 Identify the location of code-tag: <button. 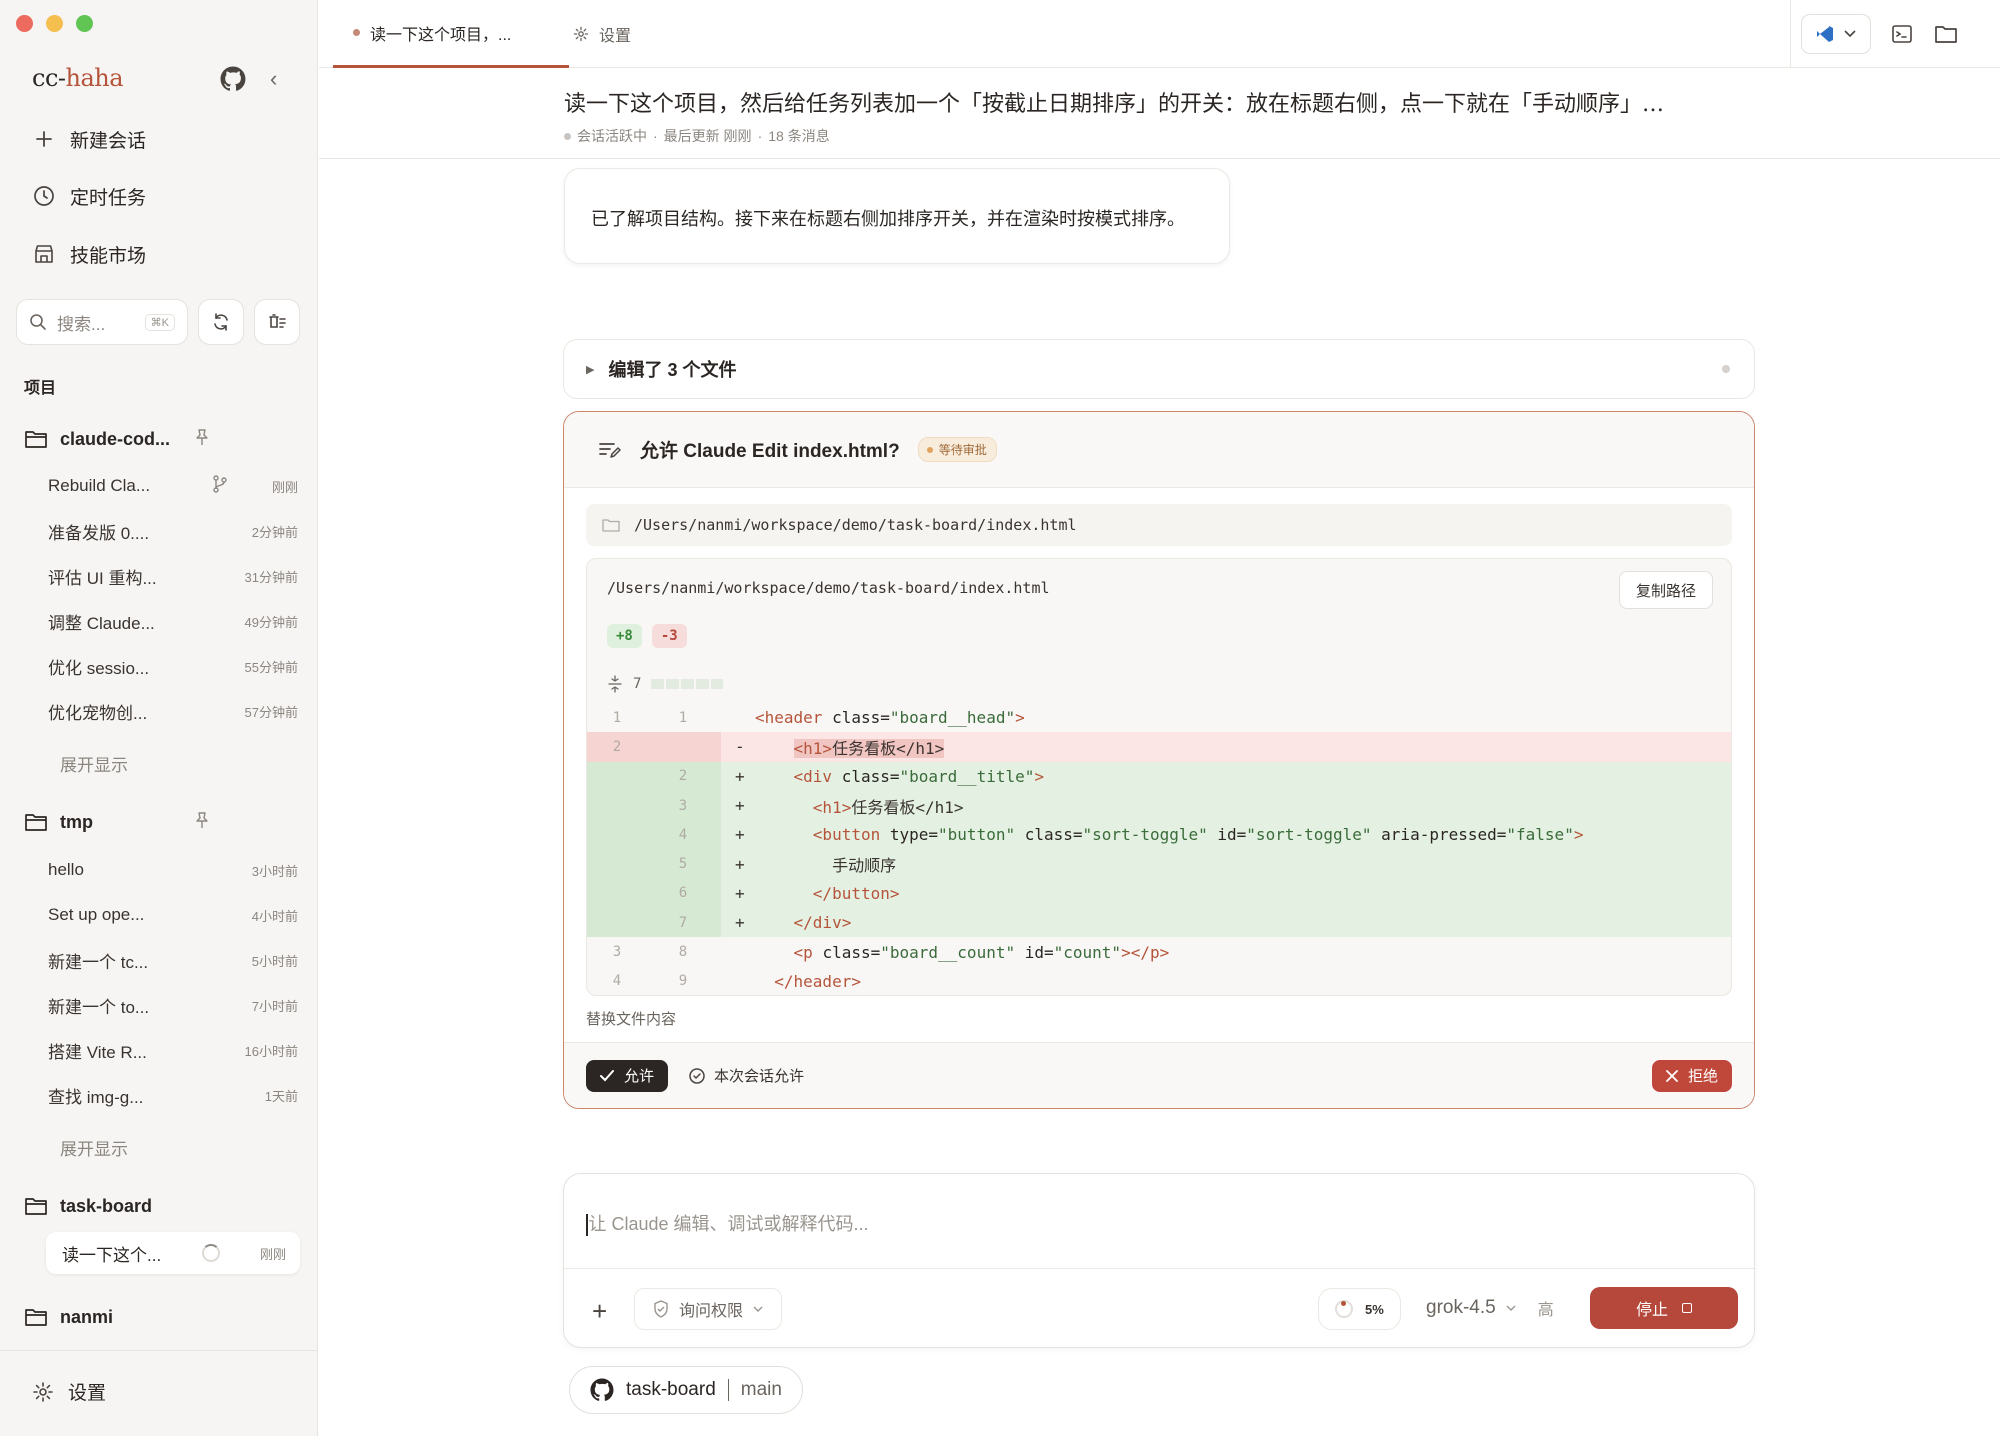
(851, 835).